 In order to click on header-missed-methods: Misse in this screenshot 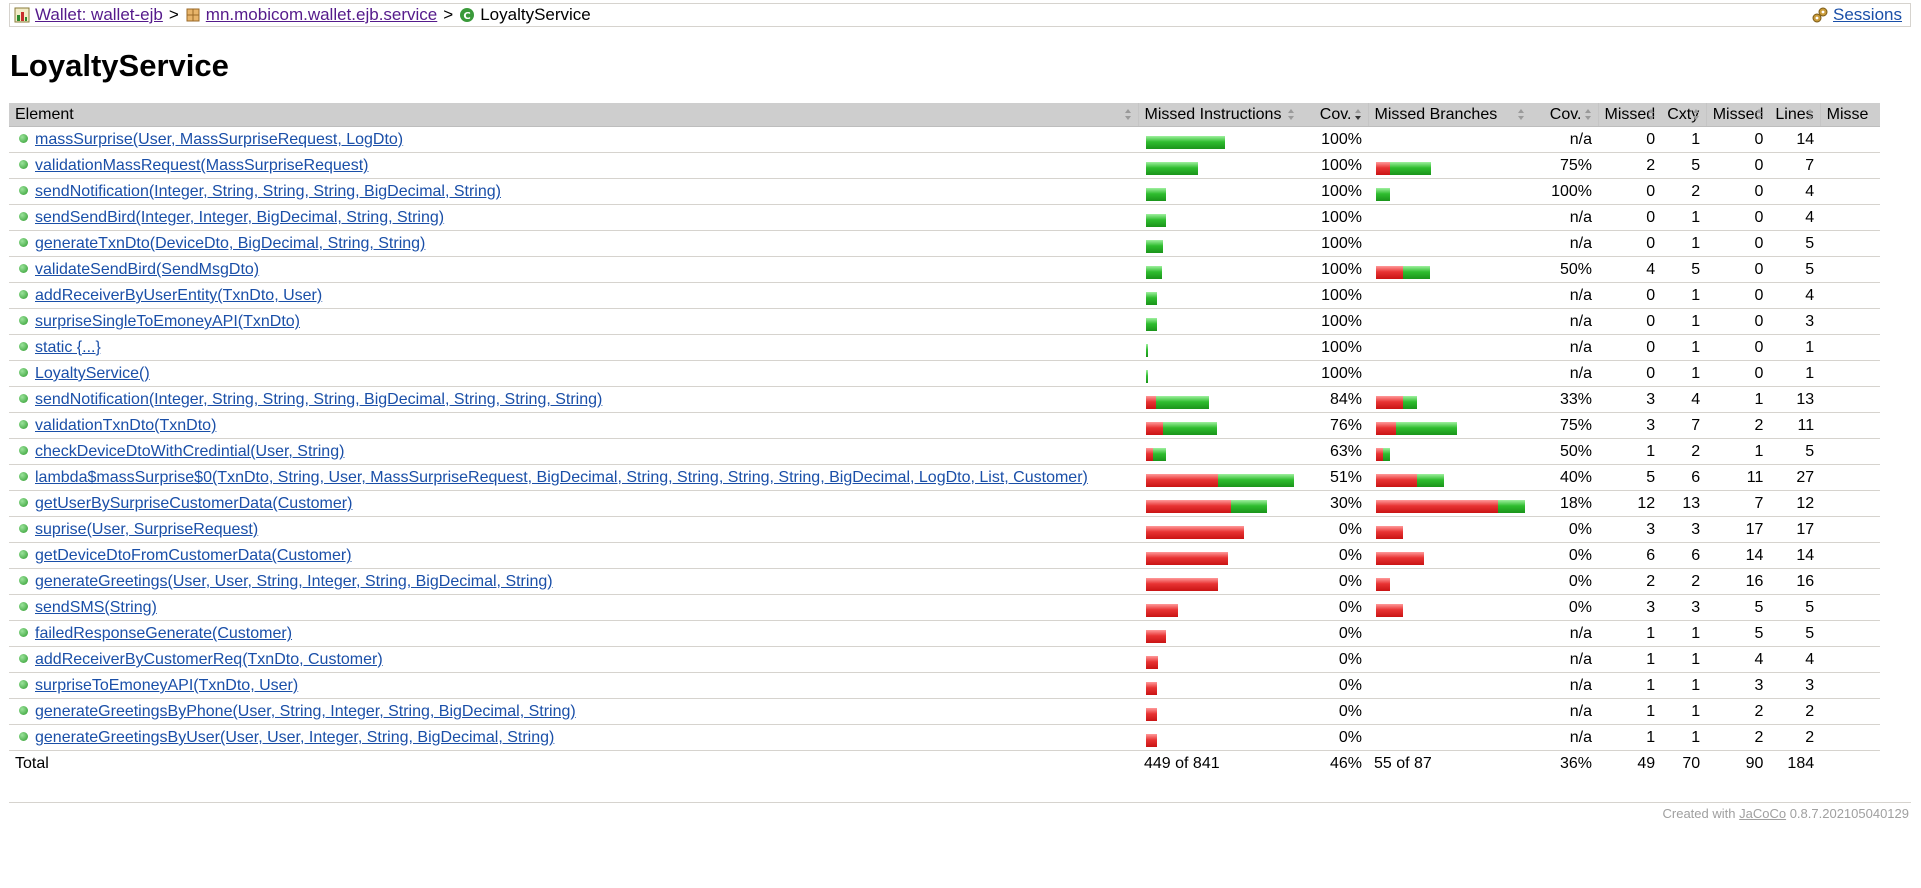, I will do `click(1850, 115)`.